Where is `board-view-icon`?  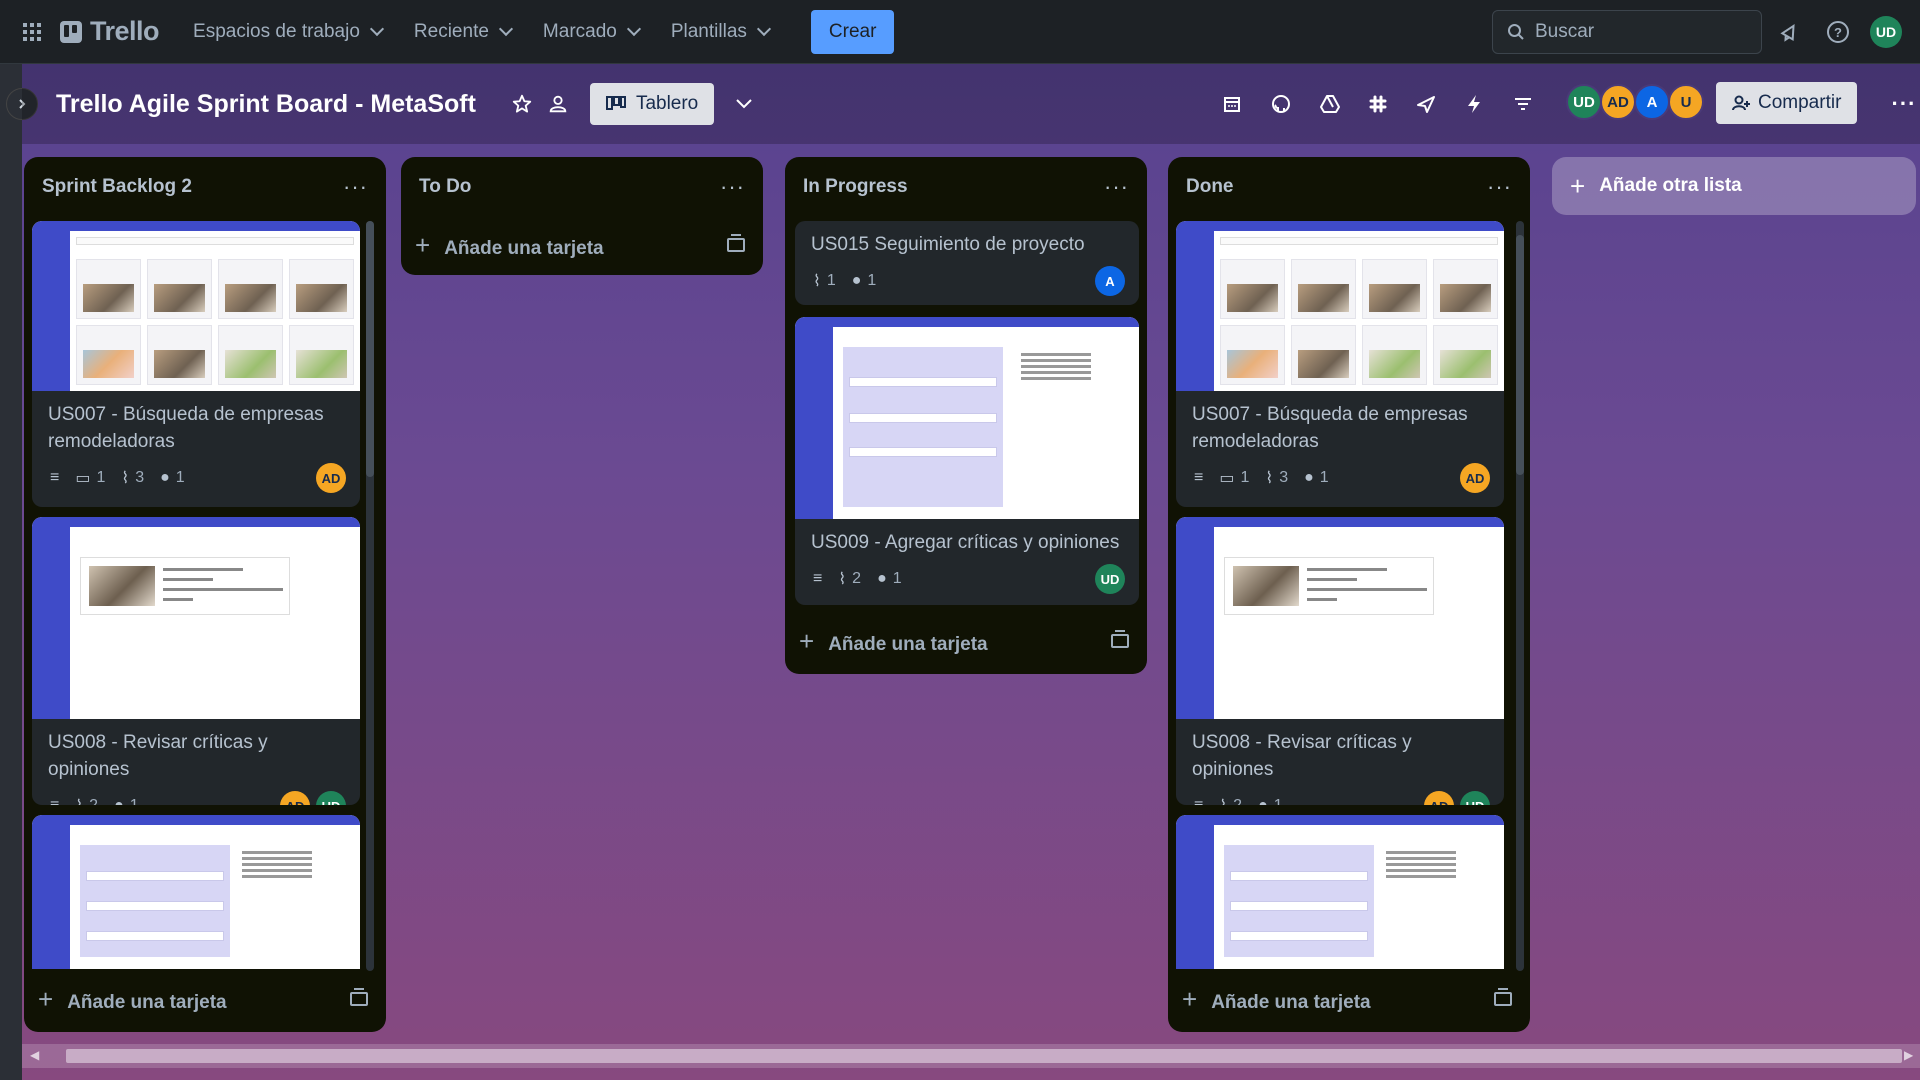 board-view-icon is located at coordinates (615, 103).